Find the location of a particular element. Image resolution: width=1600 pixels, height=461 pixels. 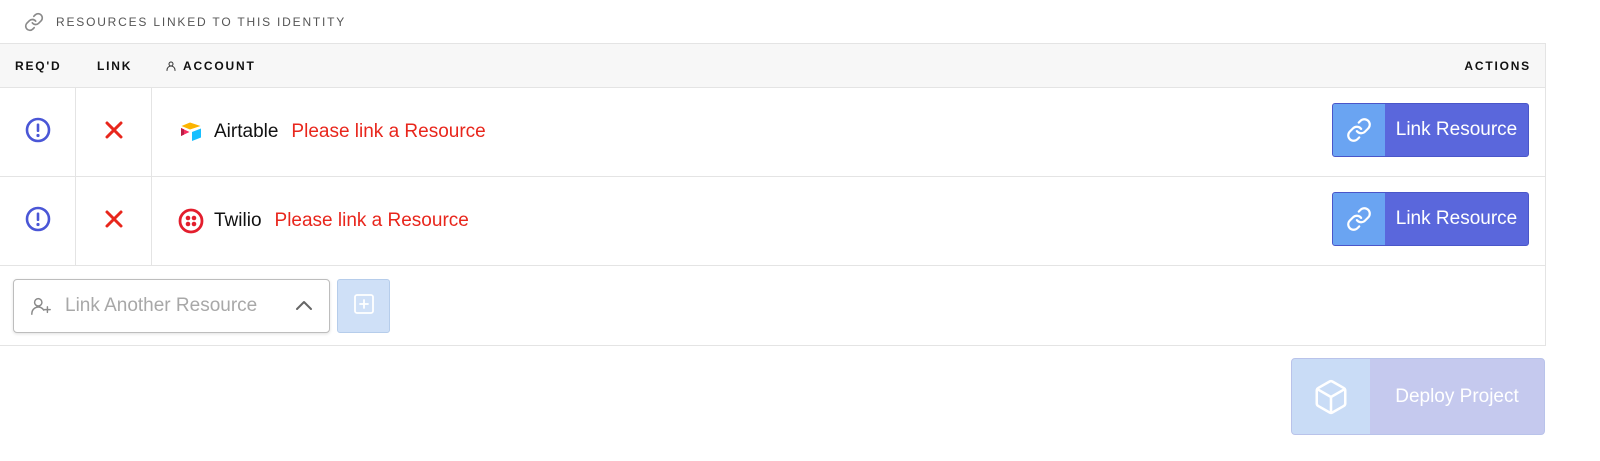

section-title: RESOURCES LINKED TO THIS IDENTITY is located at coordinates (201, 22).